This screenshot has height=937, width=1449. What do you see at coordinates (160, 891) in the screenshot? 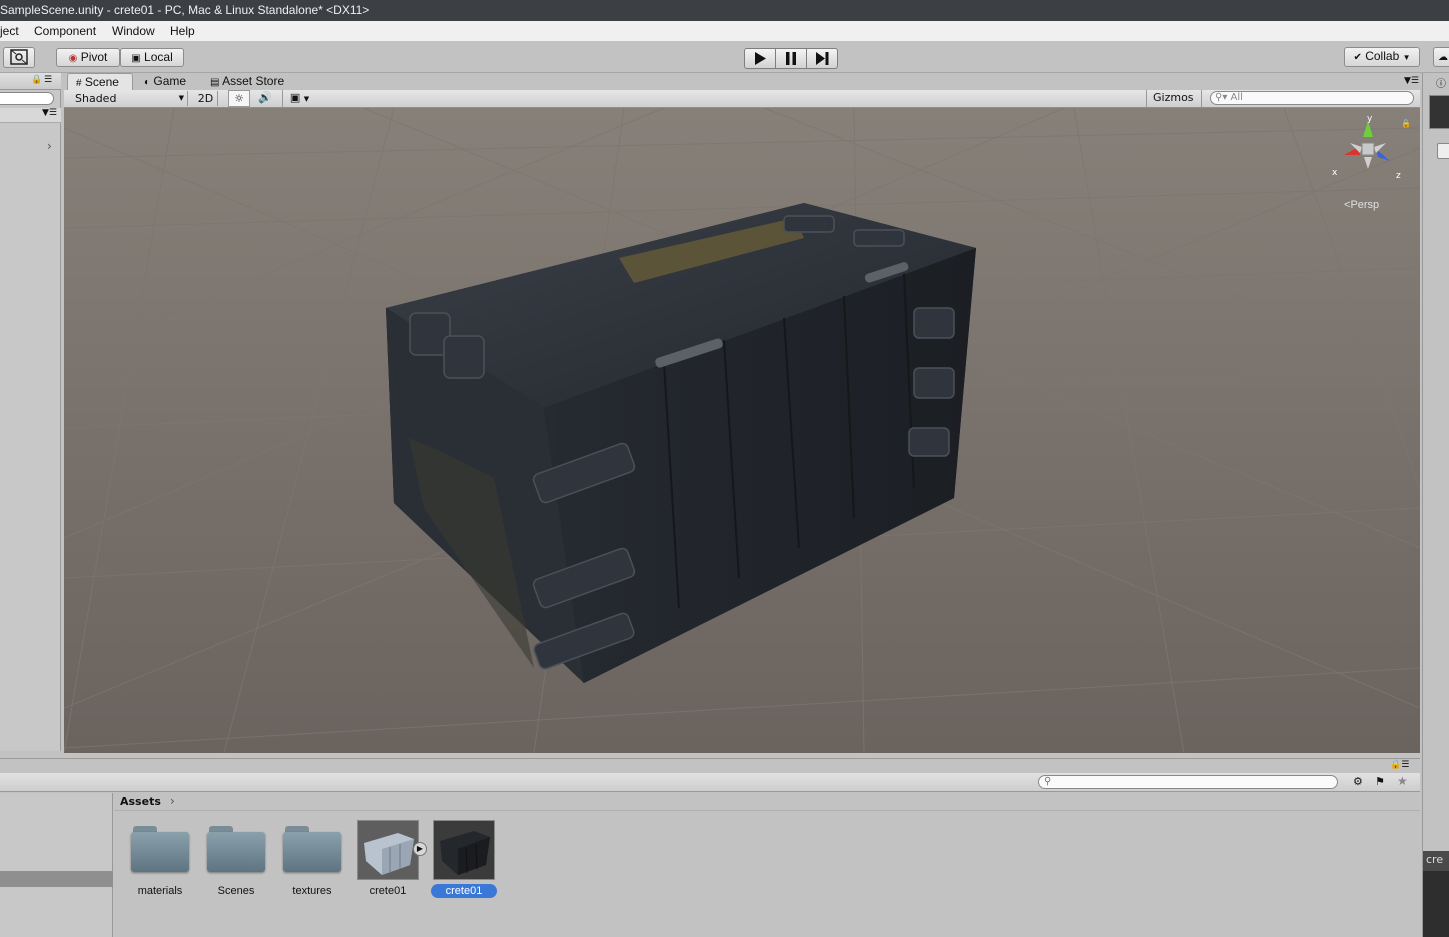
I see `asset-label: materials` at bounding box center [160, 891].